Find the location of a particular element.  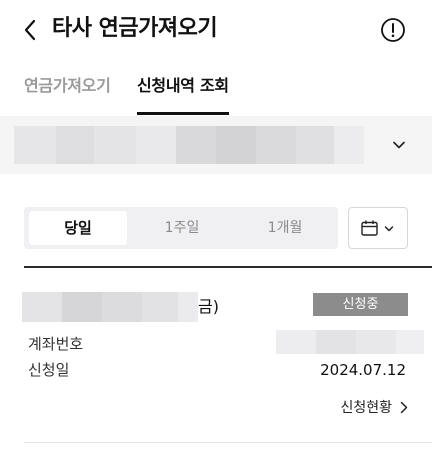

masked-account-number is located at coordinates (350, 342).